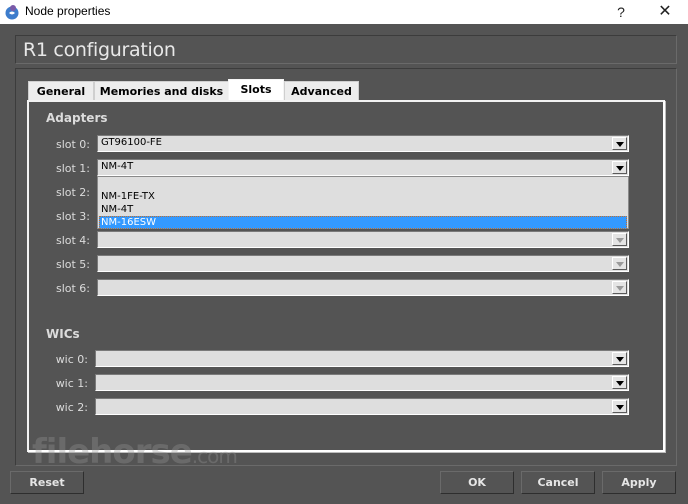  Describe the element at coordinates (558, 482) in the screenshot. I see `cancel-button: Cancel` at that location.